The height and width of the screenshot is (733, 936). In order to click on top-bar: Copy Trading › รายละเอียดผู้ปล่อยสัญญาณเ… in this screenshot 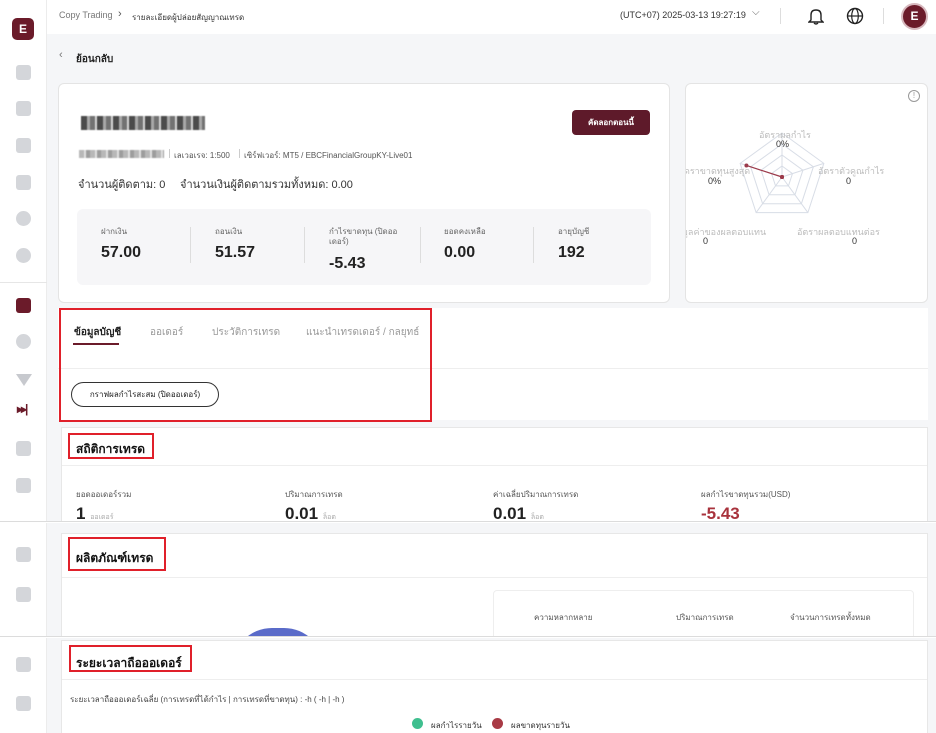, I will do `click(491, 17)`.